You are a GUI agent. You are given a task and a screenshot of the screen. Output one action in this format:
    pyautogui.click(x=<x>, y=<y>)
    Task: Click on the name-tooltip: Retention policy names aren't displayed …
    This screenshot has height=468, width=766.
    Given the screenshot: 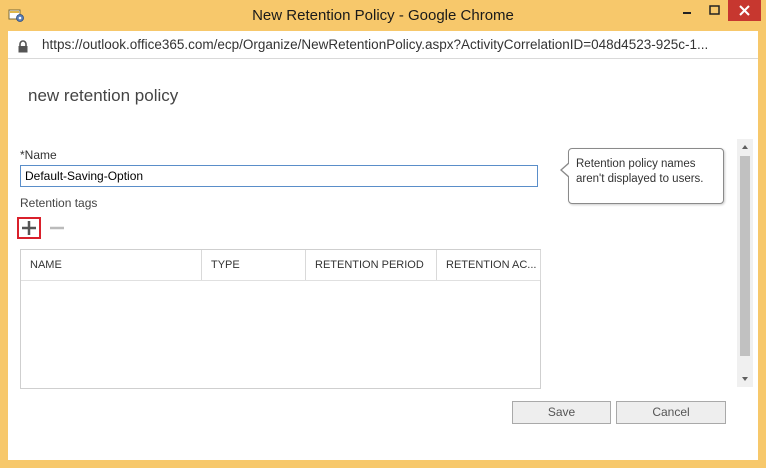 What is the action you would take?
    pyautogui.click(x=642, y=176)
    